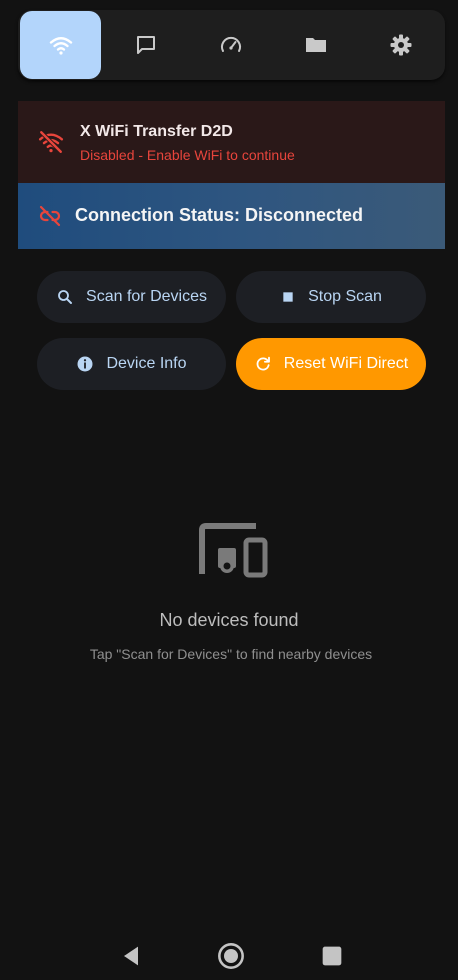 This screenshot has height=980, width=458. I want to click on tab-chat, so click(145, 45).